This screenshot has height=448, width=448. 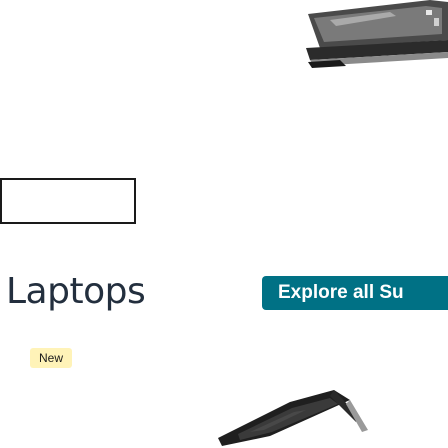 I want to click on new-badge: New, so click(x=51, y=358).